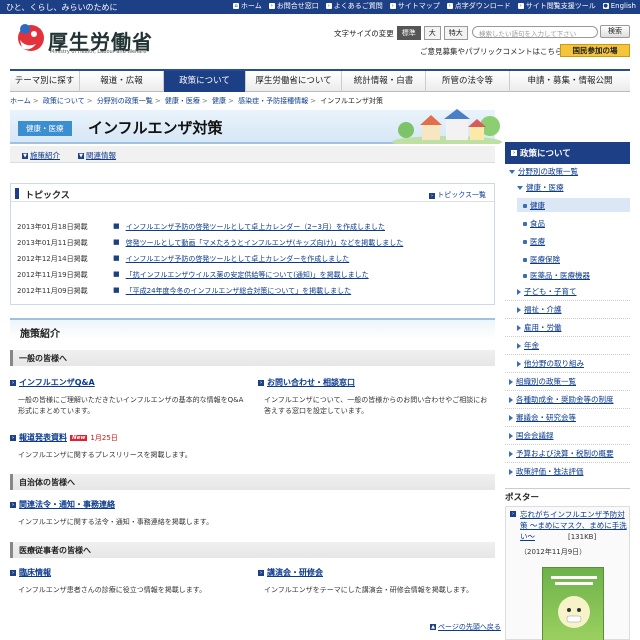  I want to click on sidebar-item-budget: 予算および決算・税制の概要, so click(561, 453).